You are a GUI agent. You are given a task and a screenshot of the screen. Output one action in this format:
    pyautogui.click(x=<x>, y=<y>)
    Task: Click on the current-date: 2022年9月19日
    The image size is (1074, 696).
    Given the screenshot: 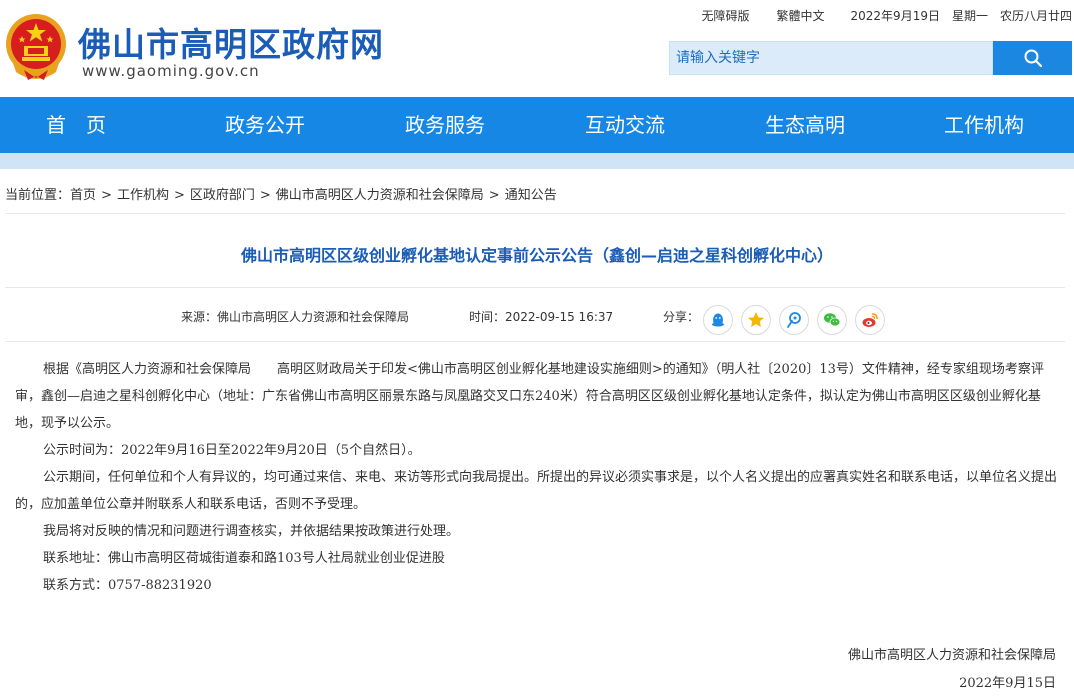 What is the action you would take?
    pyautogui.click(x=895, y=16)
    